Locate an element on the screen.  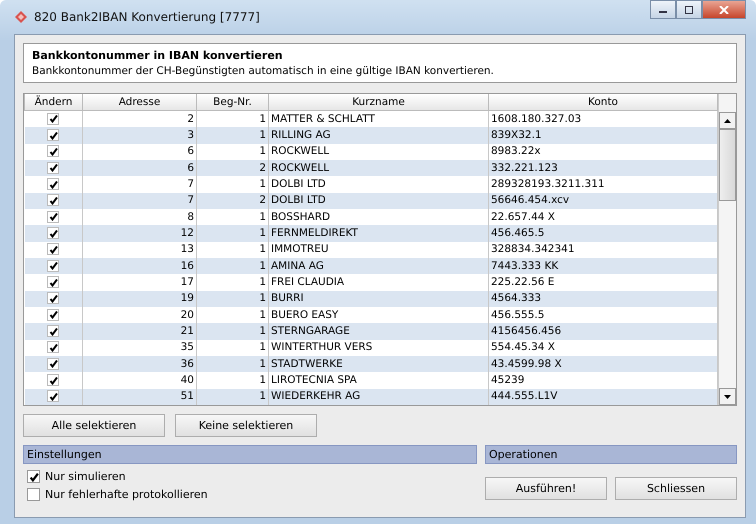
table-cell: 12 is located at coordinates (187, 232).